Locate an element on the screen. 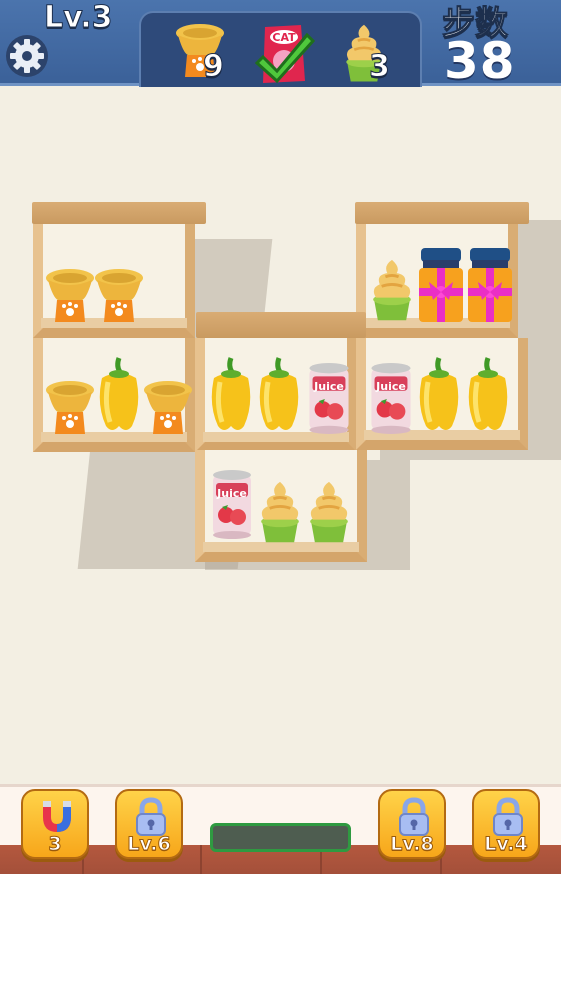 This screenshot has width=561, height=999. locked-tool-button: Lv.4 is located at coordinates (506, 824).